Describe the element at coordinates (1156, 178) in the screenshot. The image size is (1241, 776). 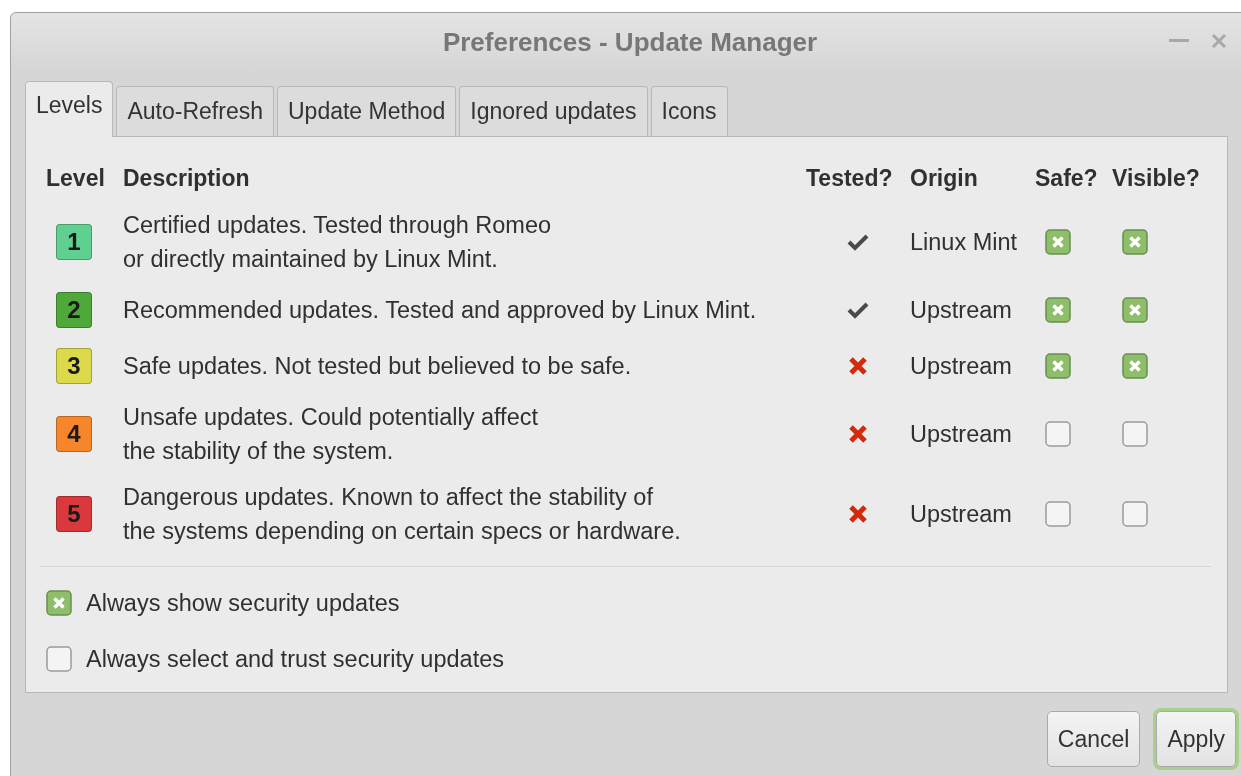
I see `column-header: Visible?` at that location.